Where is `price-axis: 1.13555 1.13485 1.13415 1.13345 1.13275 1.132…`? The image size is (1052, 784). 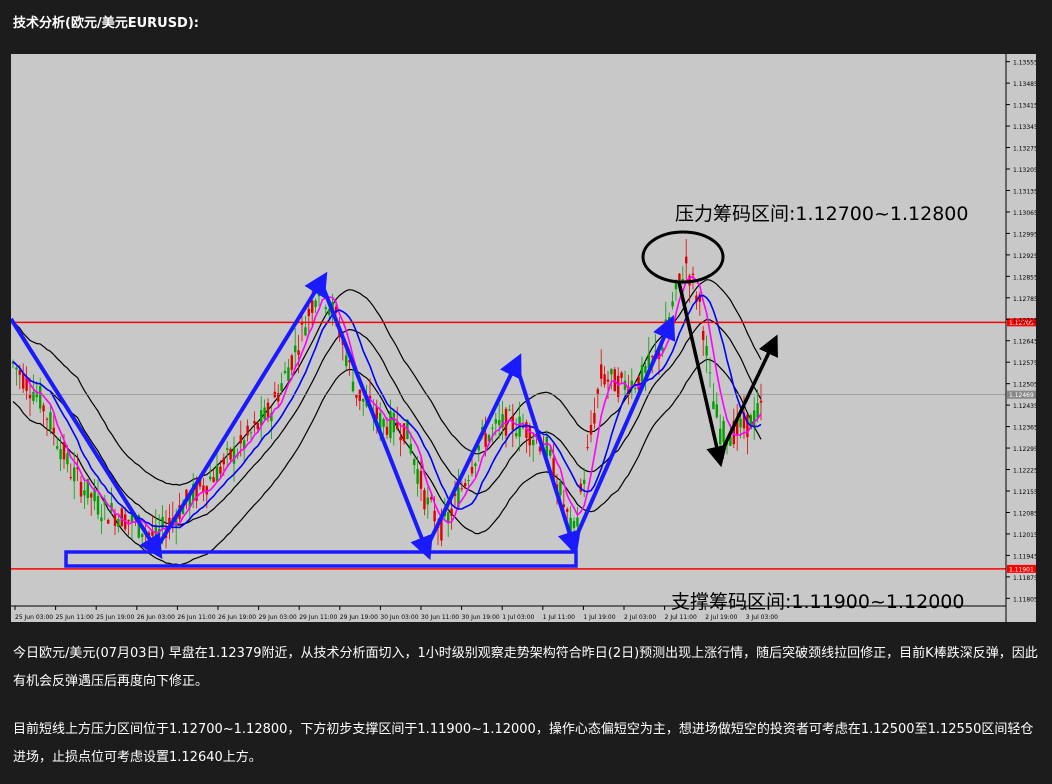
price-axis: 1.13555 1.13485 1.13415 1.13345 1.13275 1.132… is located at coordinates (1020, 338).